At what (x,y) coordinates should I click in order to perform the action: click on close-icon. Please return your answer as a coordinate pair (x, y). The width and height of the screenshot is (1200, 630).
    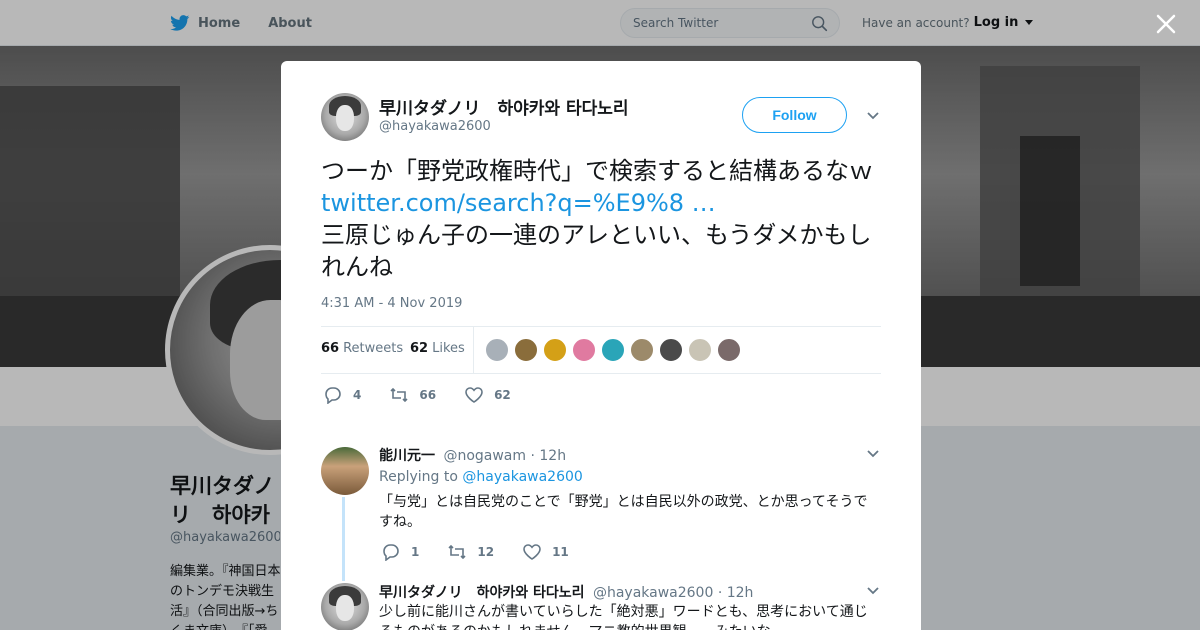
    Looking at the image, I should click on (1166, 24).